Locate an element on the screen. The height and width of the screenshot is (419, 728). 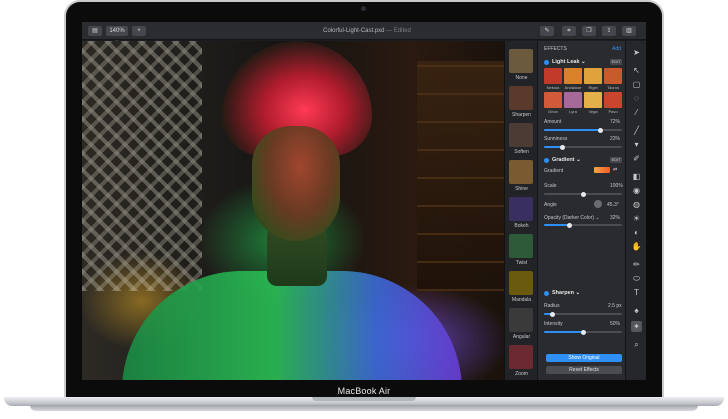
light-leak-toggle is located at coordinates (546, 62).